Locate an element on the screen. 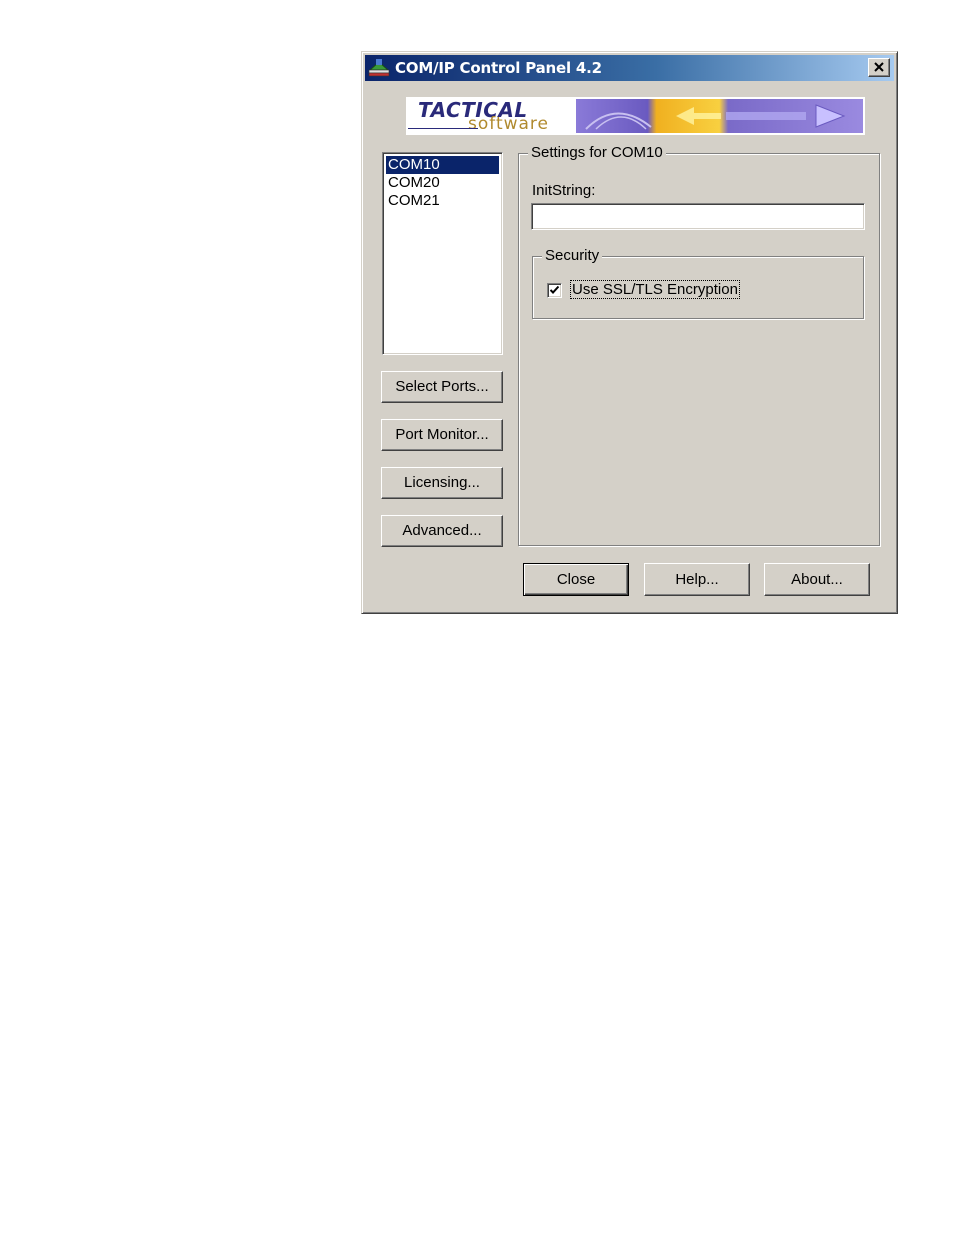 The height and width of the screenshot is (1235, 954). logo-banner-art is located at coordinates (719, 116).